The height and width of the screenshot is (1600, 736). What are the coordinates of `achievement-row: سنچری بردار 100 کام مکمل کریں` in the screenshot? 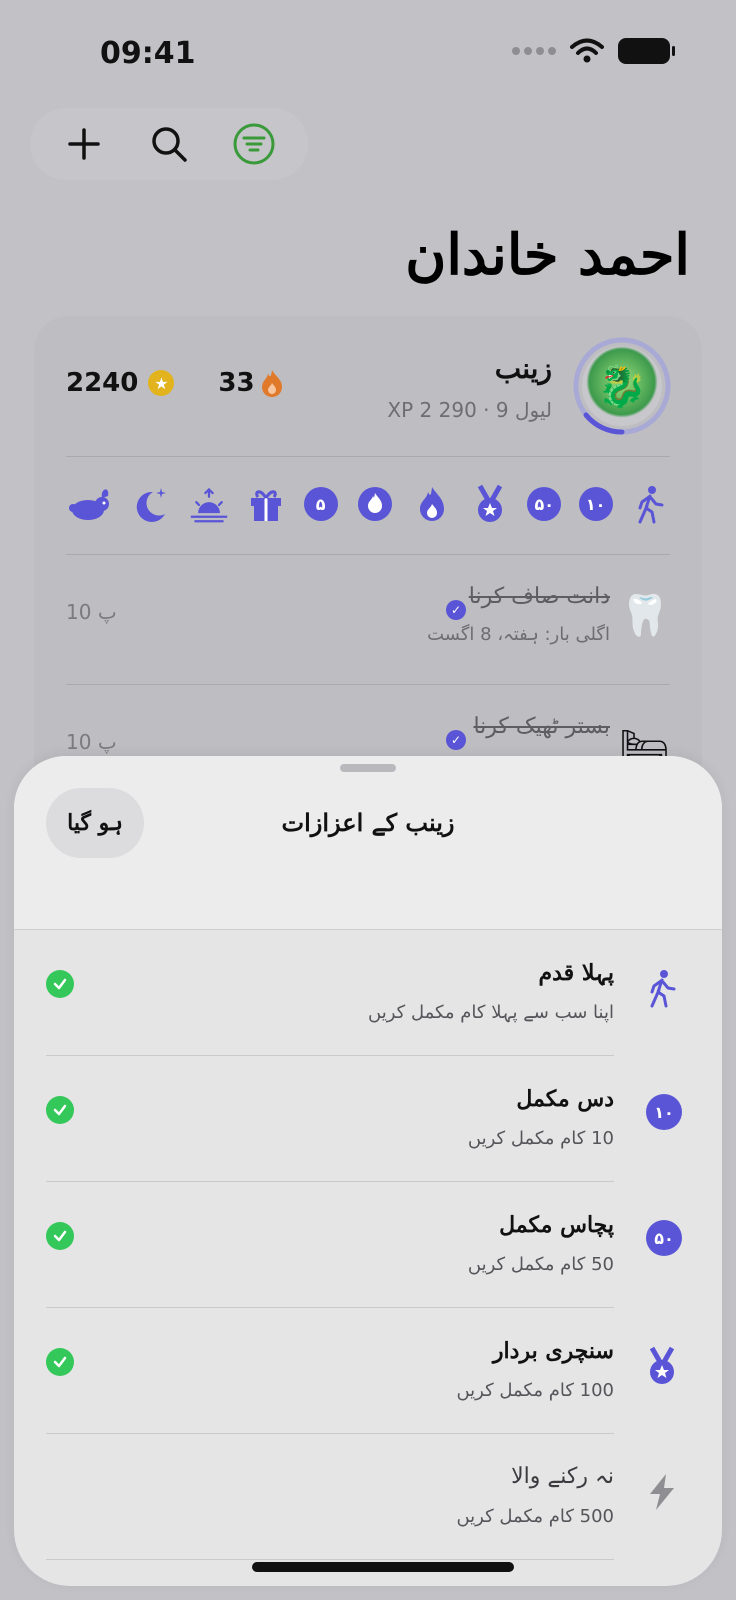 It's located at (384, 1371).